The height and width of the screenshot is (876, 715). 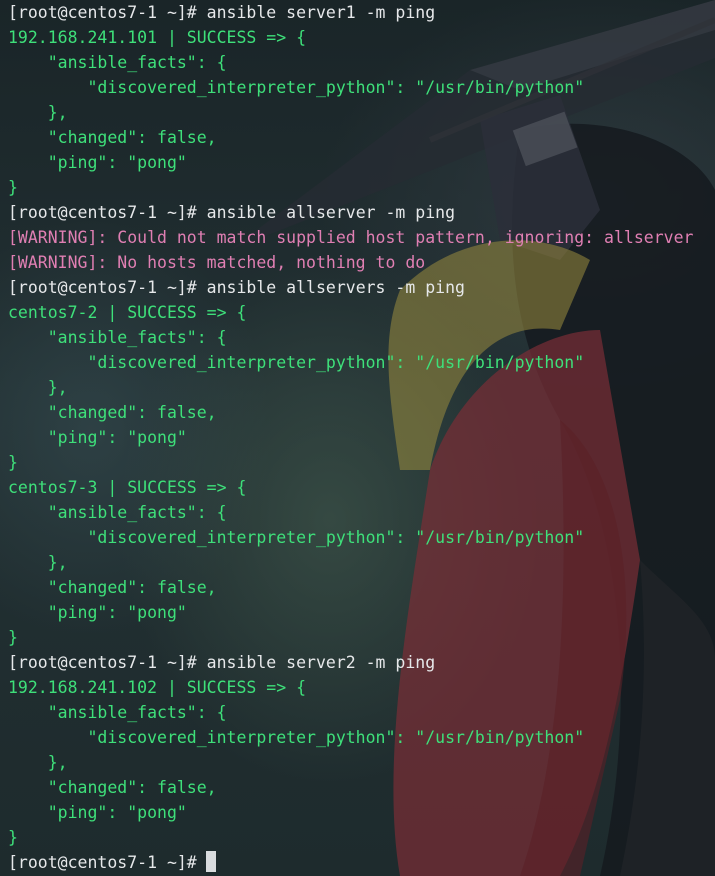 What do you see at coordinates (210, 861) in the screenshot?
I see `block-cursor-icon` at bounding box center [210, 861].